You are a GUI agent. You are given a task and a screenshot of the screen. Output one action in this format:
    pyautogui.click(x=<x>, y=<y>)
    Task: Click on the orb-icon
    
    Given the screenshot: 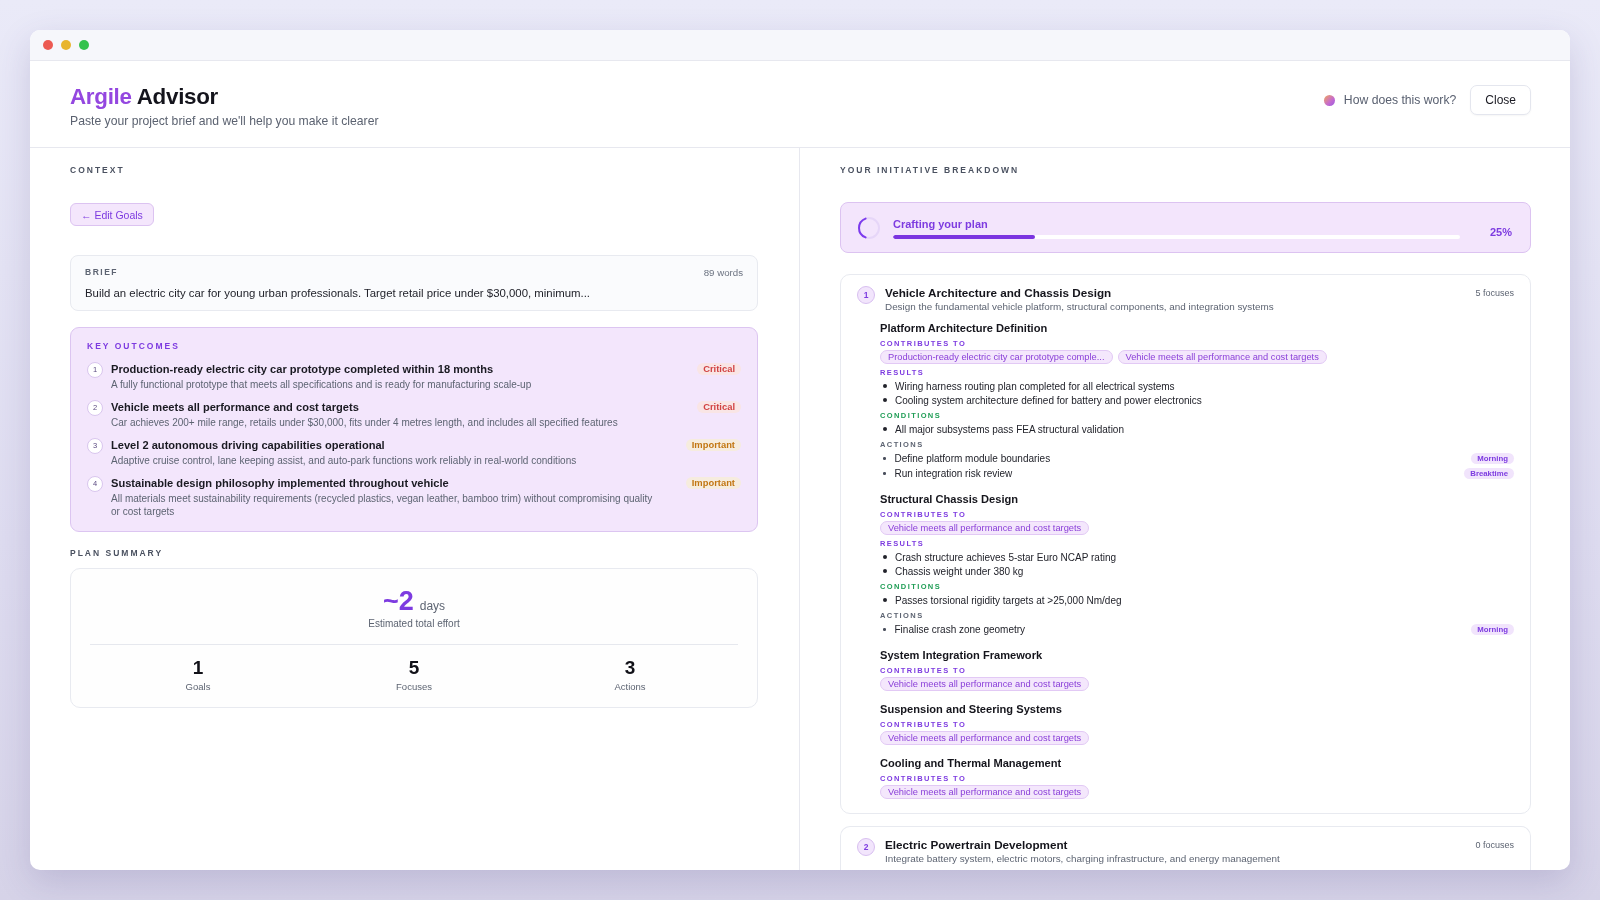 What is the action you would take?
    pyautogui.click(x=1329, y=100)
    